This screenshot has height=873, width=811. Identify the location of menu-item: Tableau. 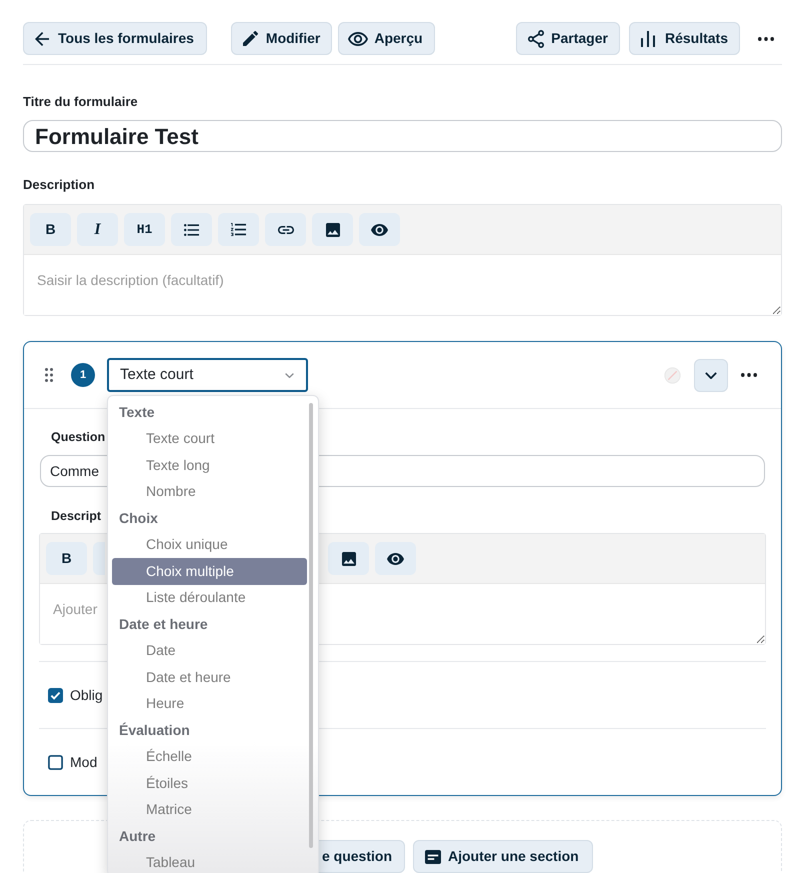
(209, 861).